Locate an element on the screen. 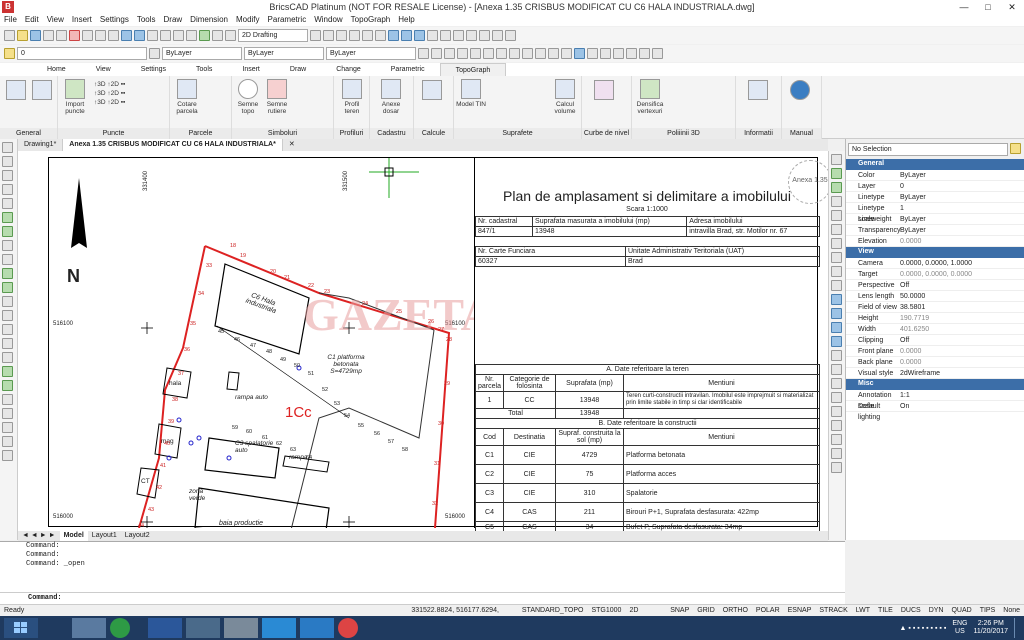  polyline-icon is located at coordinates (7, 161).